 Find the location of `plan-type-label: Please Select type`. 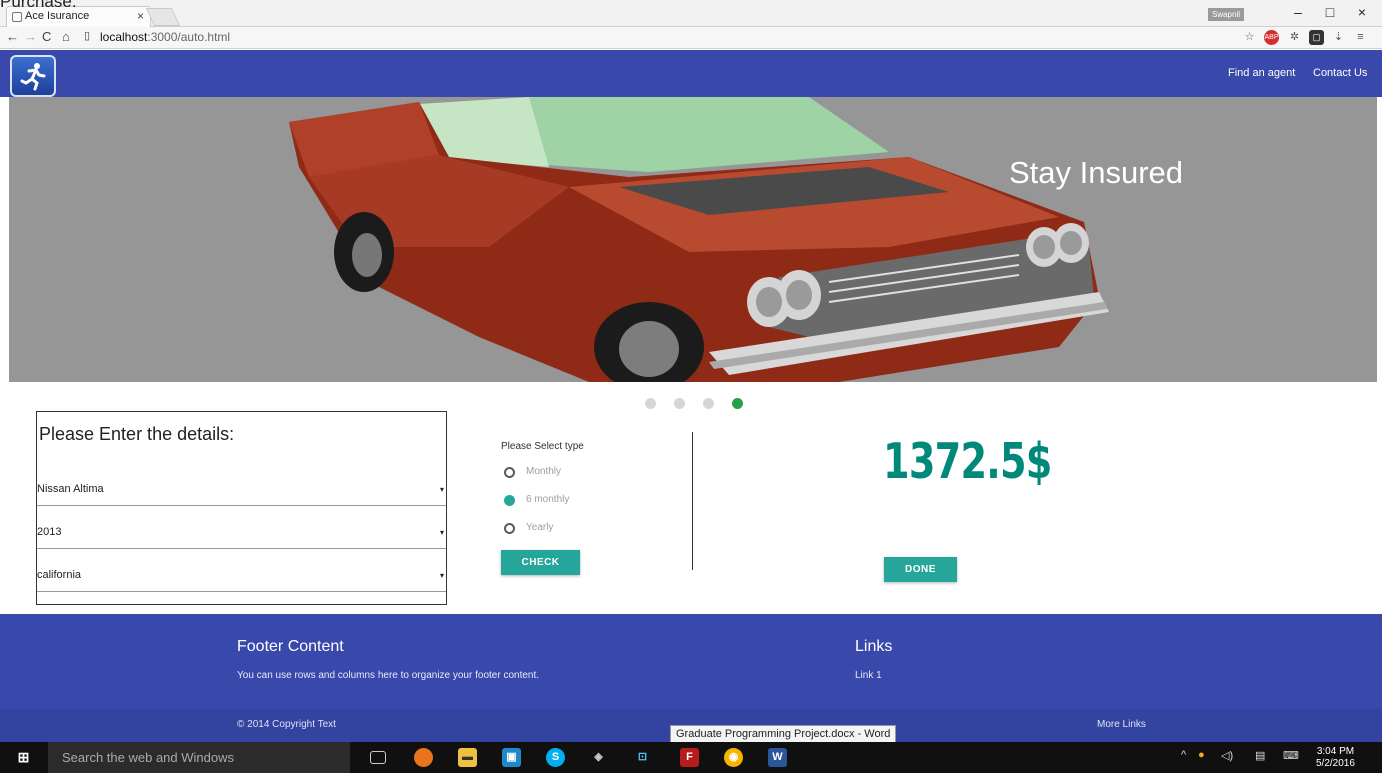

plan-type-label: Please Select type is located at coordinates (542, 446).